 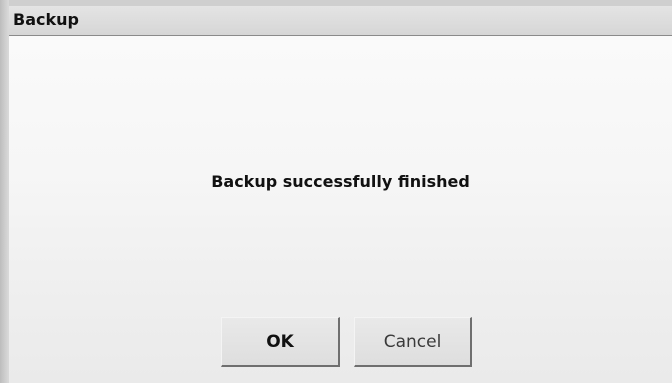 What do you see at coordinates (4, 191) in the screenshot?
I see `screen-edge` at bounding box center [4, 191].